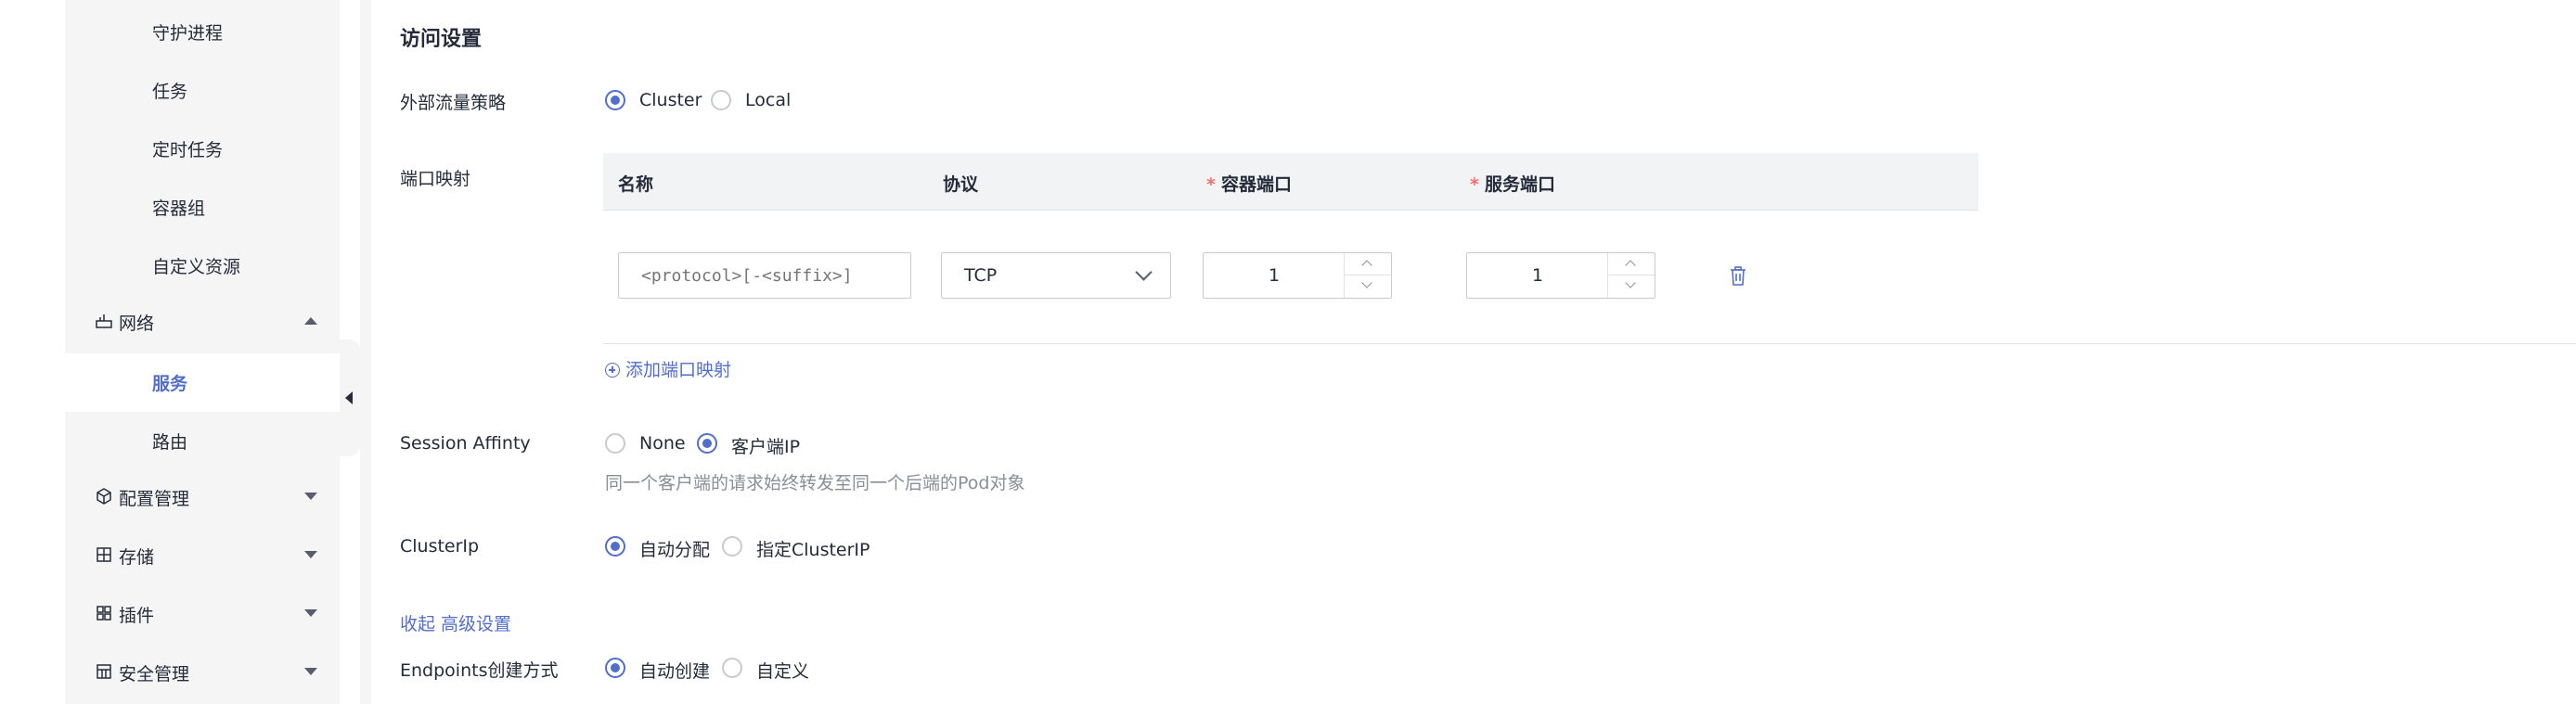 The height and width of the screenshot is (704, 2576). I want to click on sidebar-group-network: 网络, so click(206, 324).